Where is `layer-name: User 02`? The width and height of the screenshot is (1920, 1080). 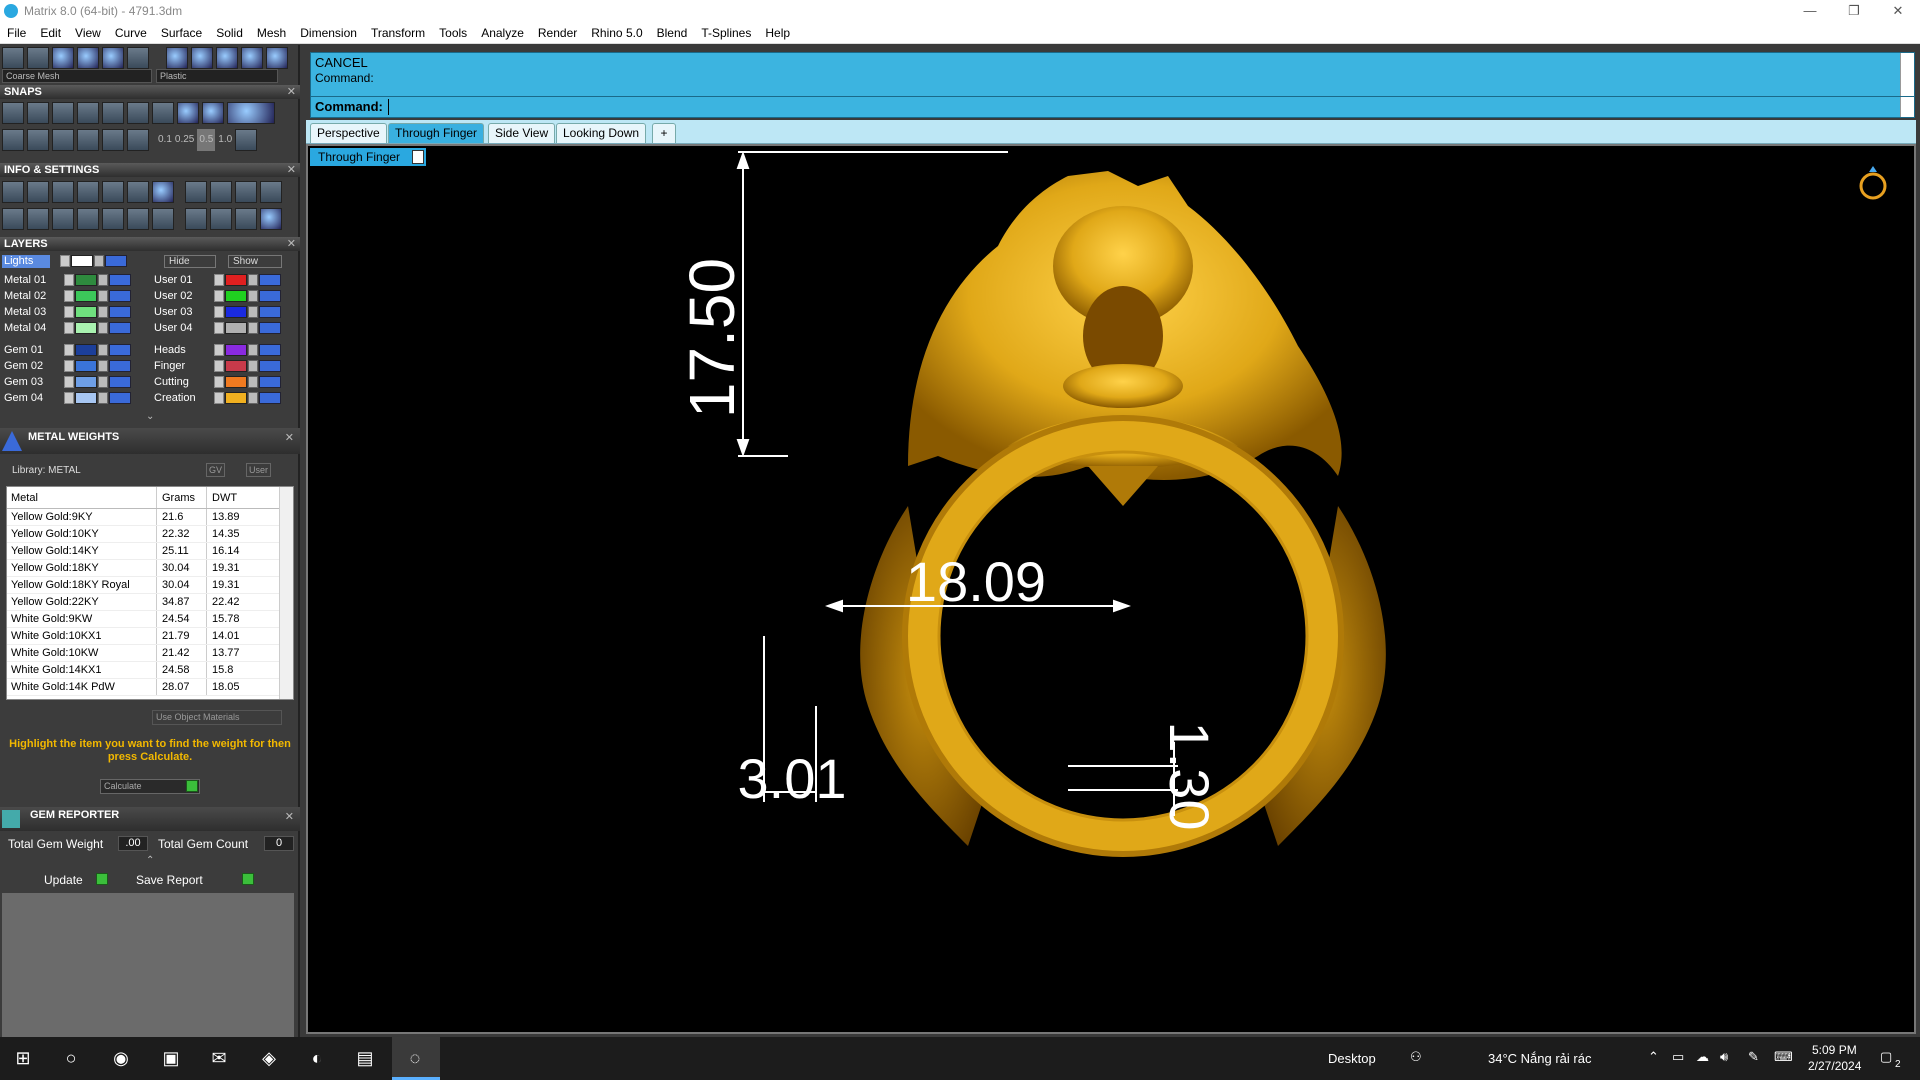 layer-name: User 02 is located at coordinates (182, 296).